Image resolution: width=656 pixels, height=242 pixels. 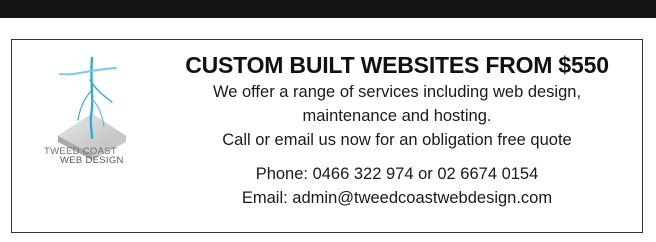 What do you see at coordinates (328, 9) in the screenshot?
I see `top-dark-band` at bounding box center [328, 9].